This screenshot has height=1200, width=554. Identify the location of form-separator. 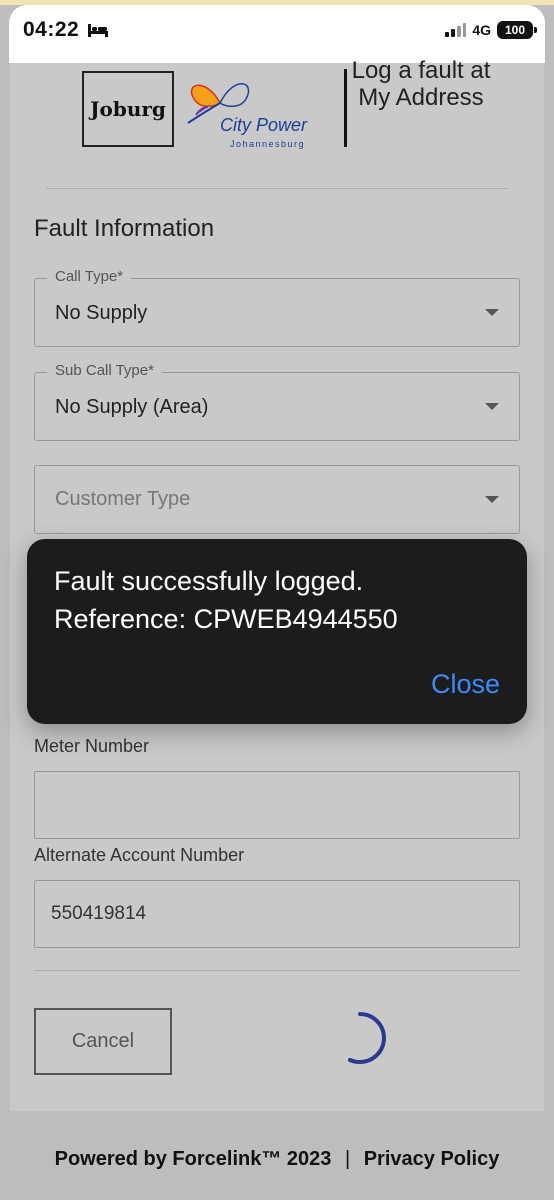
(277, 970).